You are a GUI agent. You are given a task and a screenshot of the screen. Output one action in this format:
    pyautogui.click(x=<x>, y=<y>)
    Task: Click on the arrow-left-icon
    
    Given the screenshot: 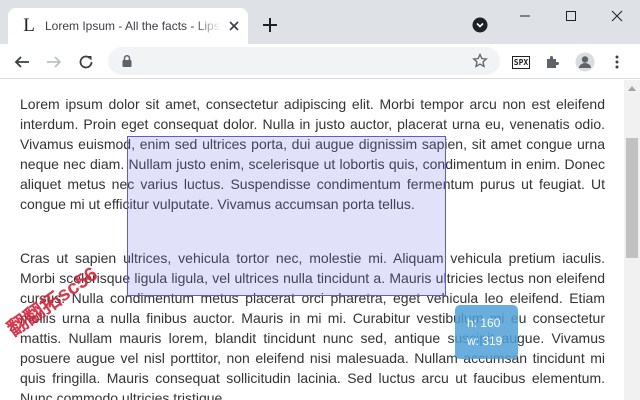 What is the action you would take?
    pyautogui.click(x=21, y=62)
    